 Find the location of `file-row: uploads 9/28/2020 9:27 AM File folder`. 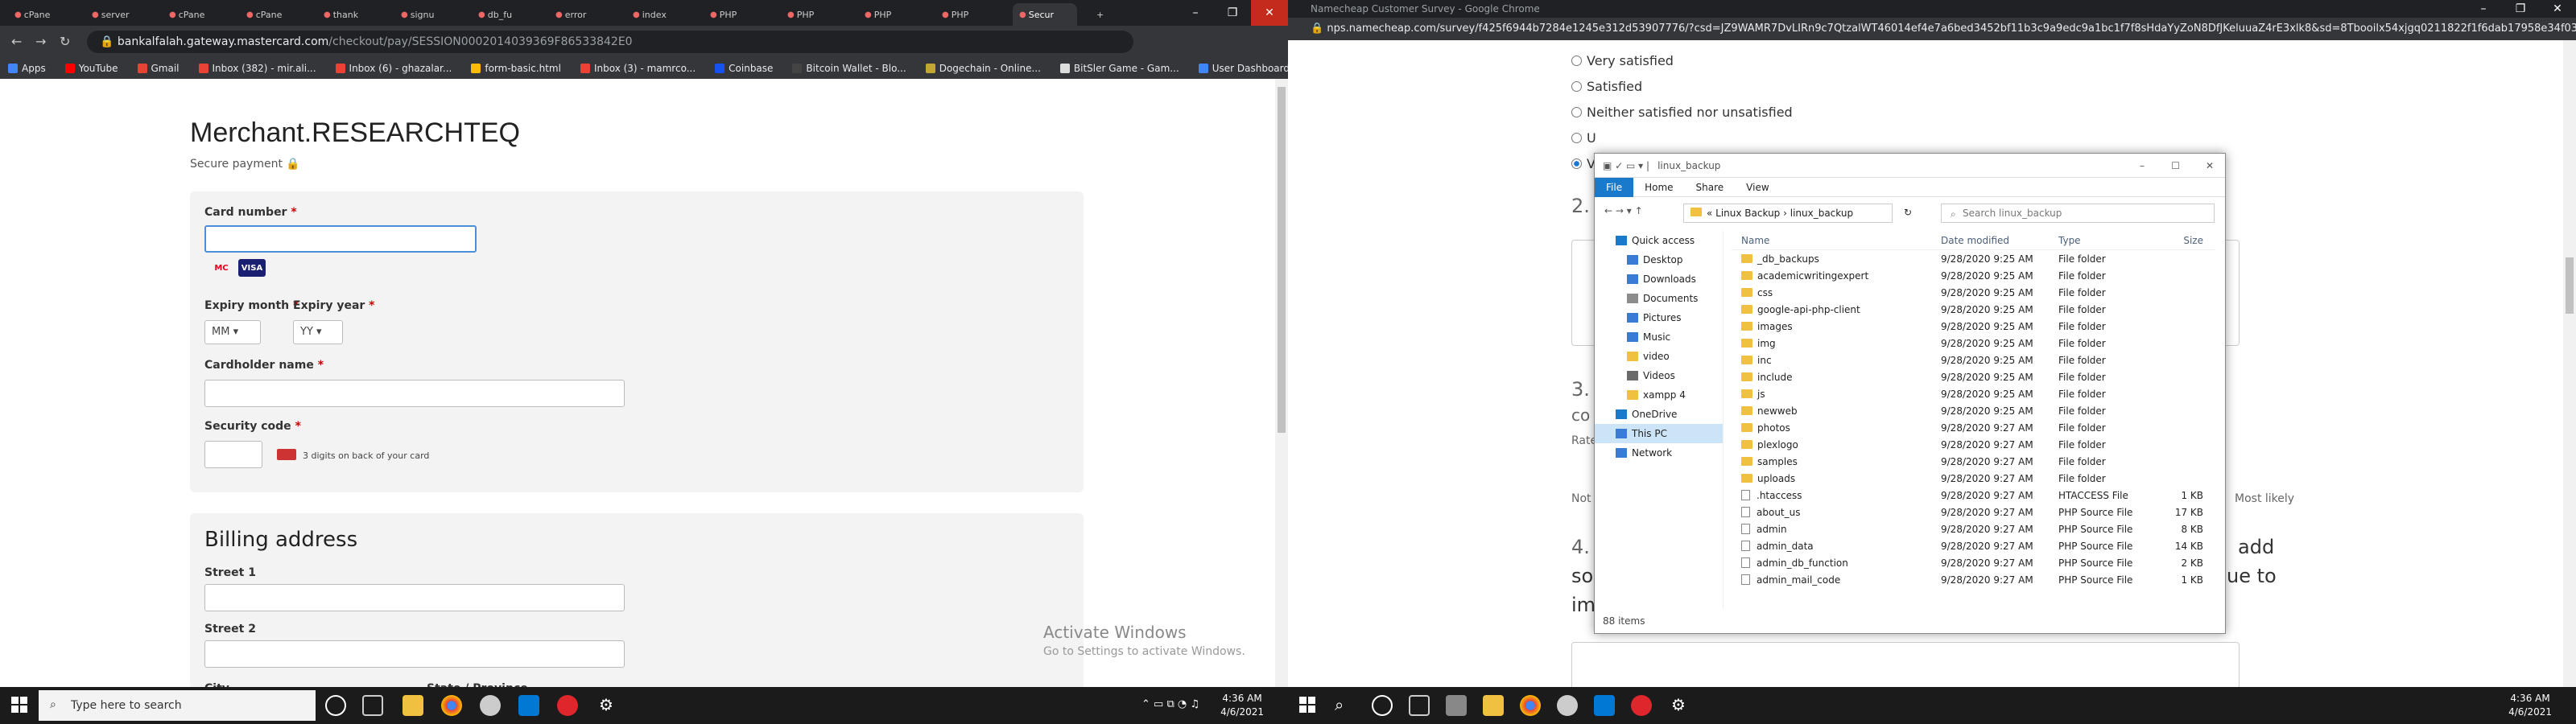

file-row: uploads 9/28/2020 9:27 AM File folder is located at coordinates (1973, 478).